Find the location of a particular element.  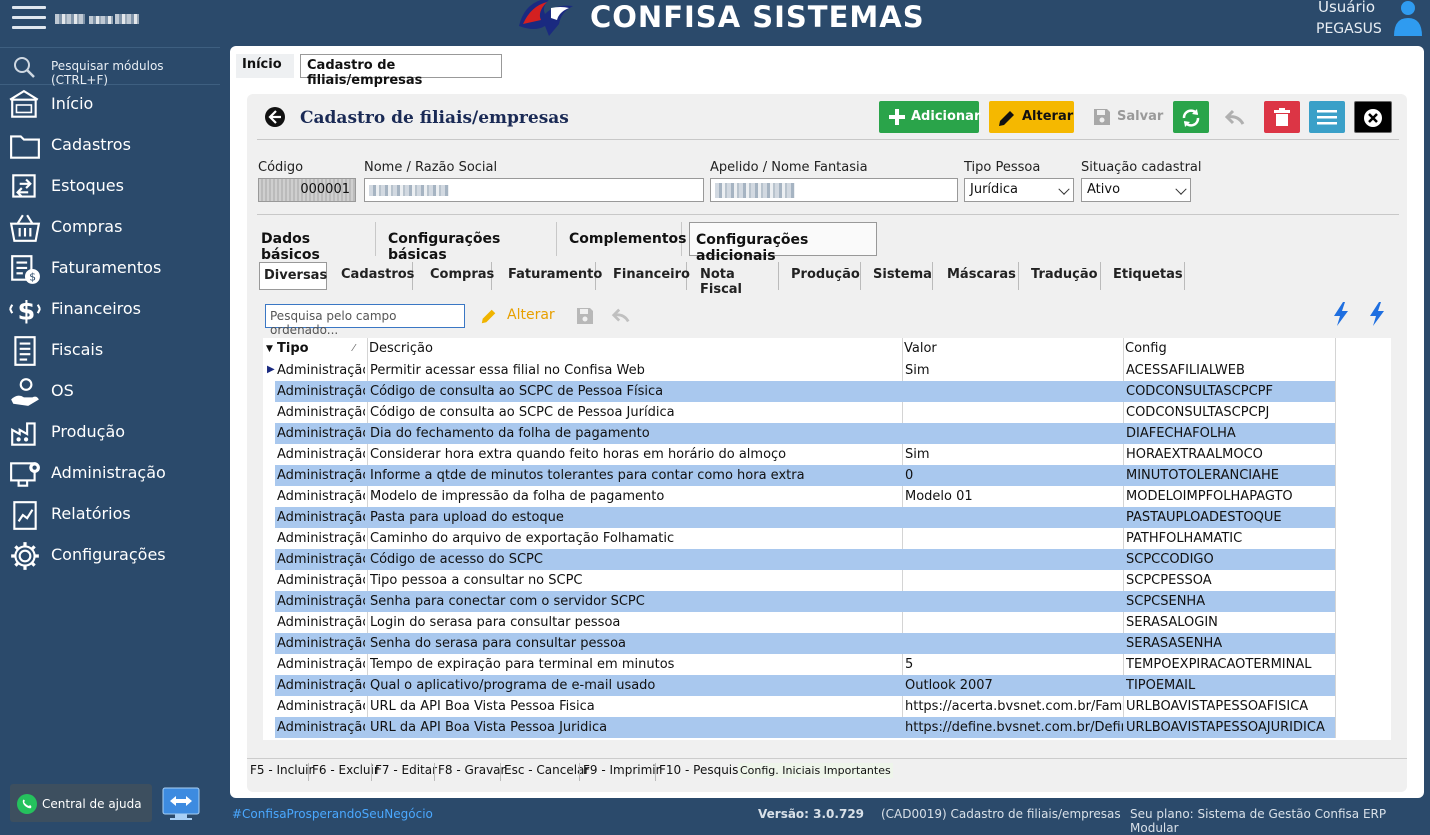

subtab-traducao: Tradução is located at coordinates (1064, 276).